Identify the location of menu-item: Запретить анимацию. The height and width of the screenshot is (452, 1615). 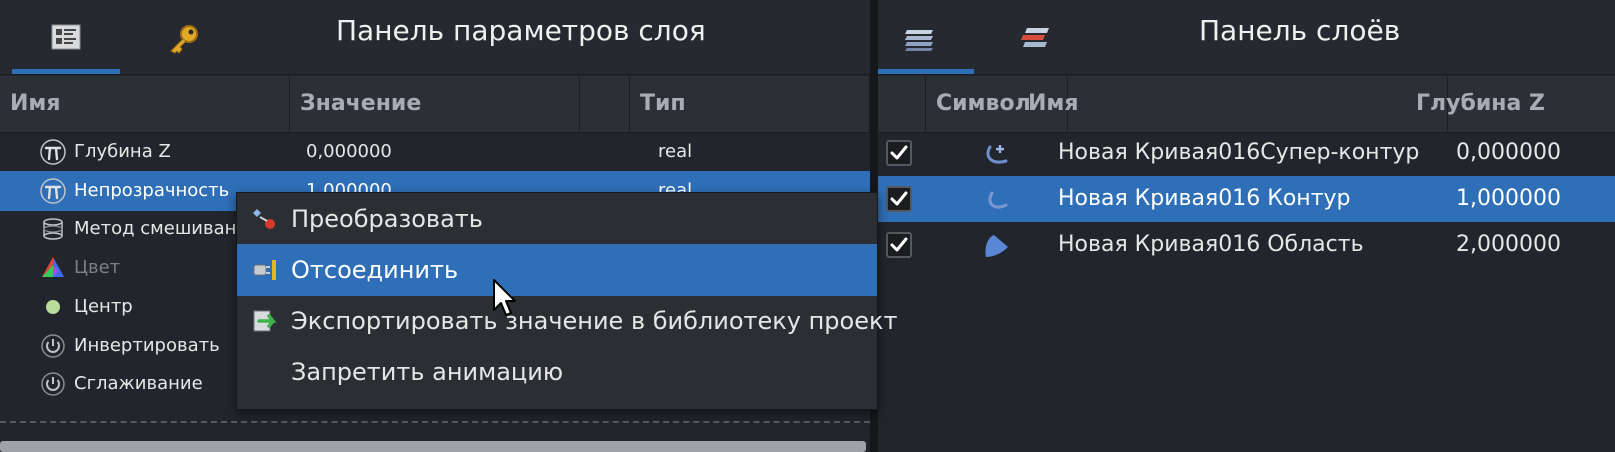
(557, 372).